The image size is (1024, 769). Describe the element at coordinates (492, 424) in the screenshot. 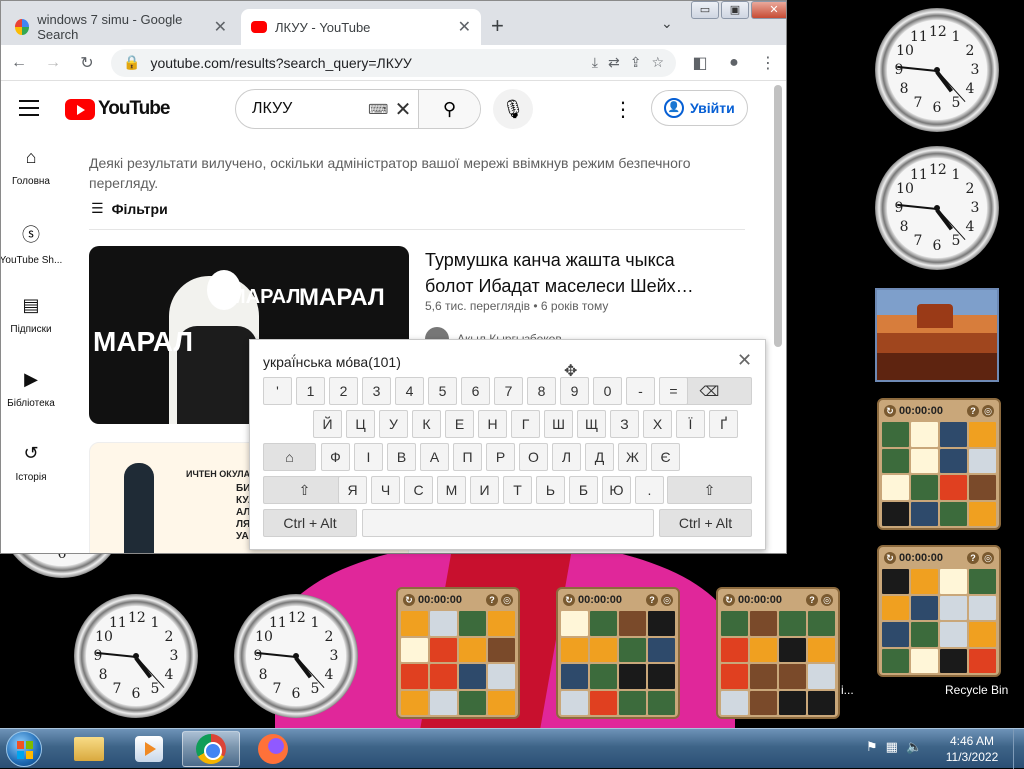

I see `letter-key: Н` at that location.